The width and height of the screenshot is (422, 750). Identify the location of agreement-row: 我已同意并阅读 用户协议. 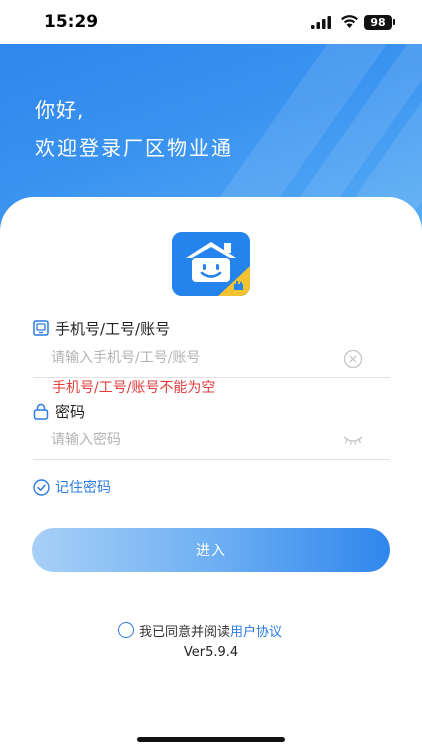
(200, 630).